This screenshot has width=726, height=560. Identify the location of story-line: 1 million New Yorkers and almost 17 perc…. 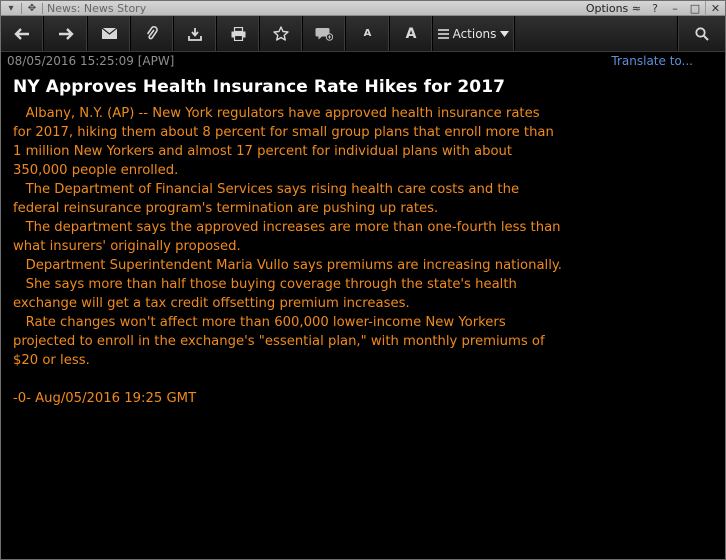
(263, 151).